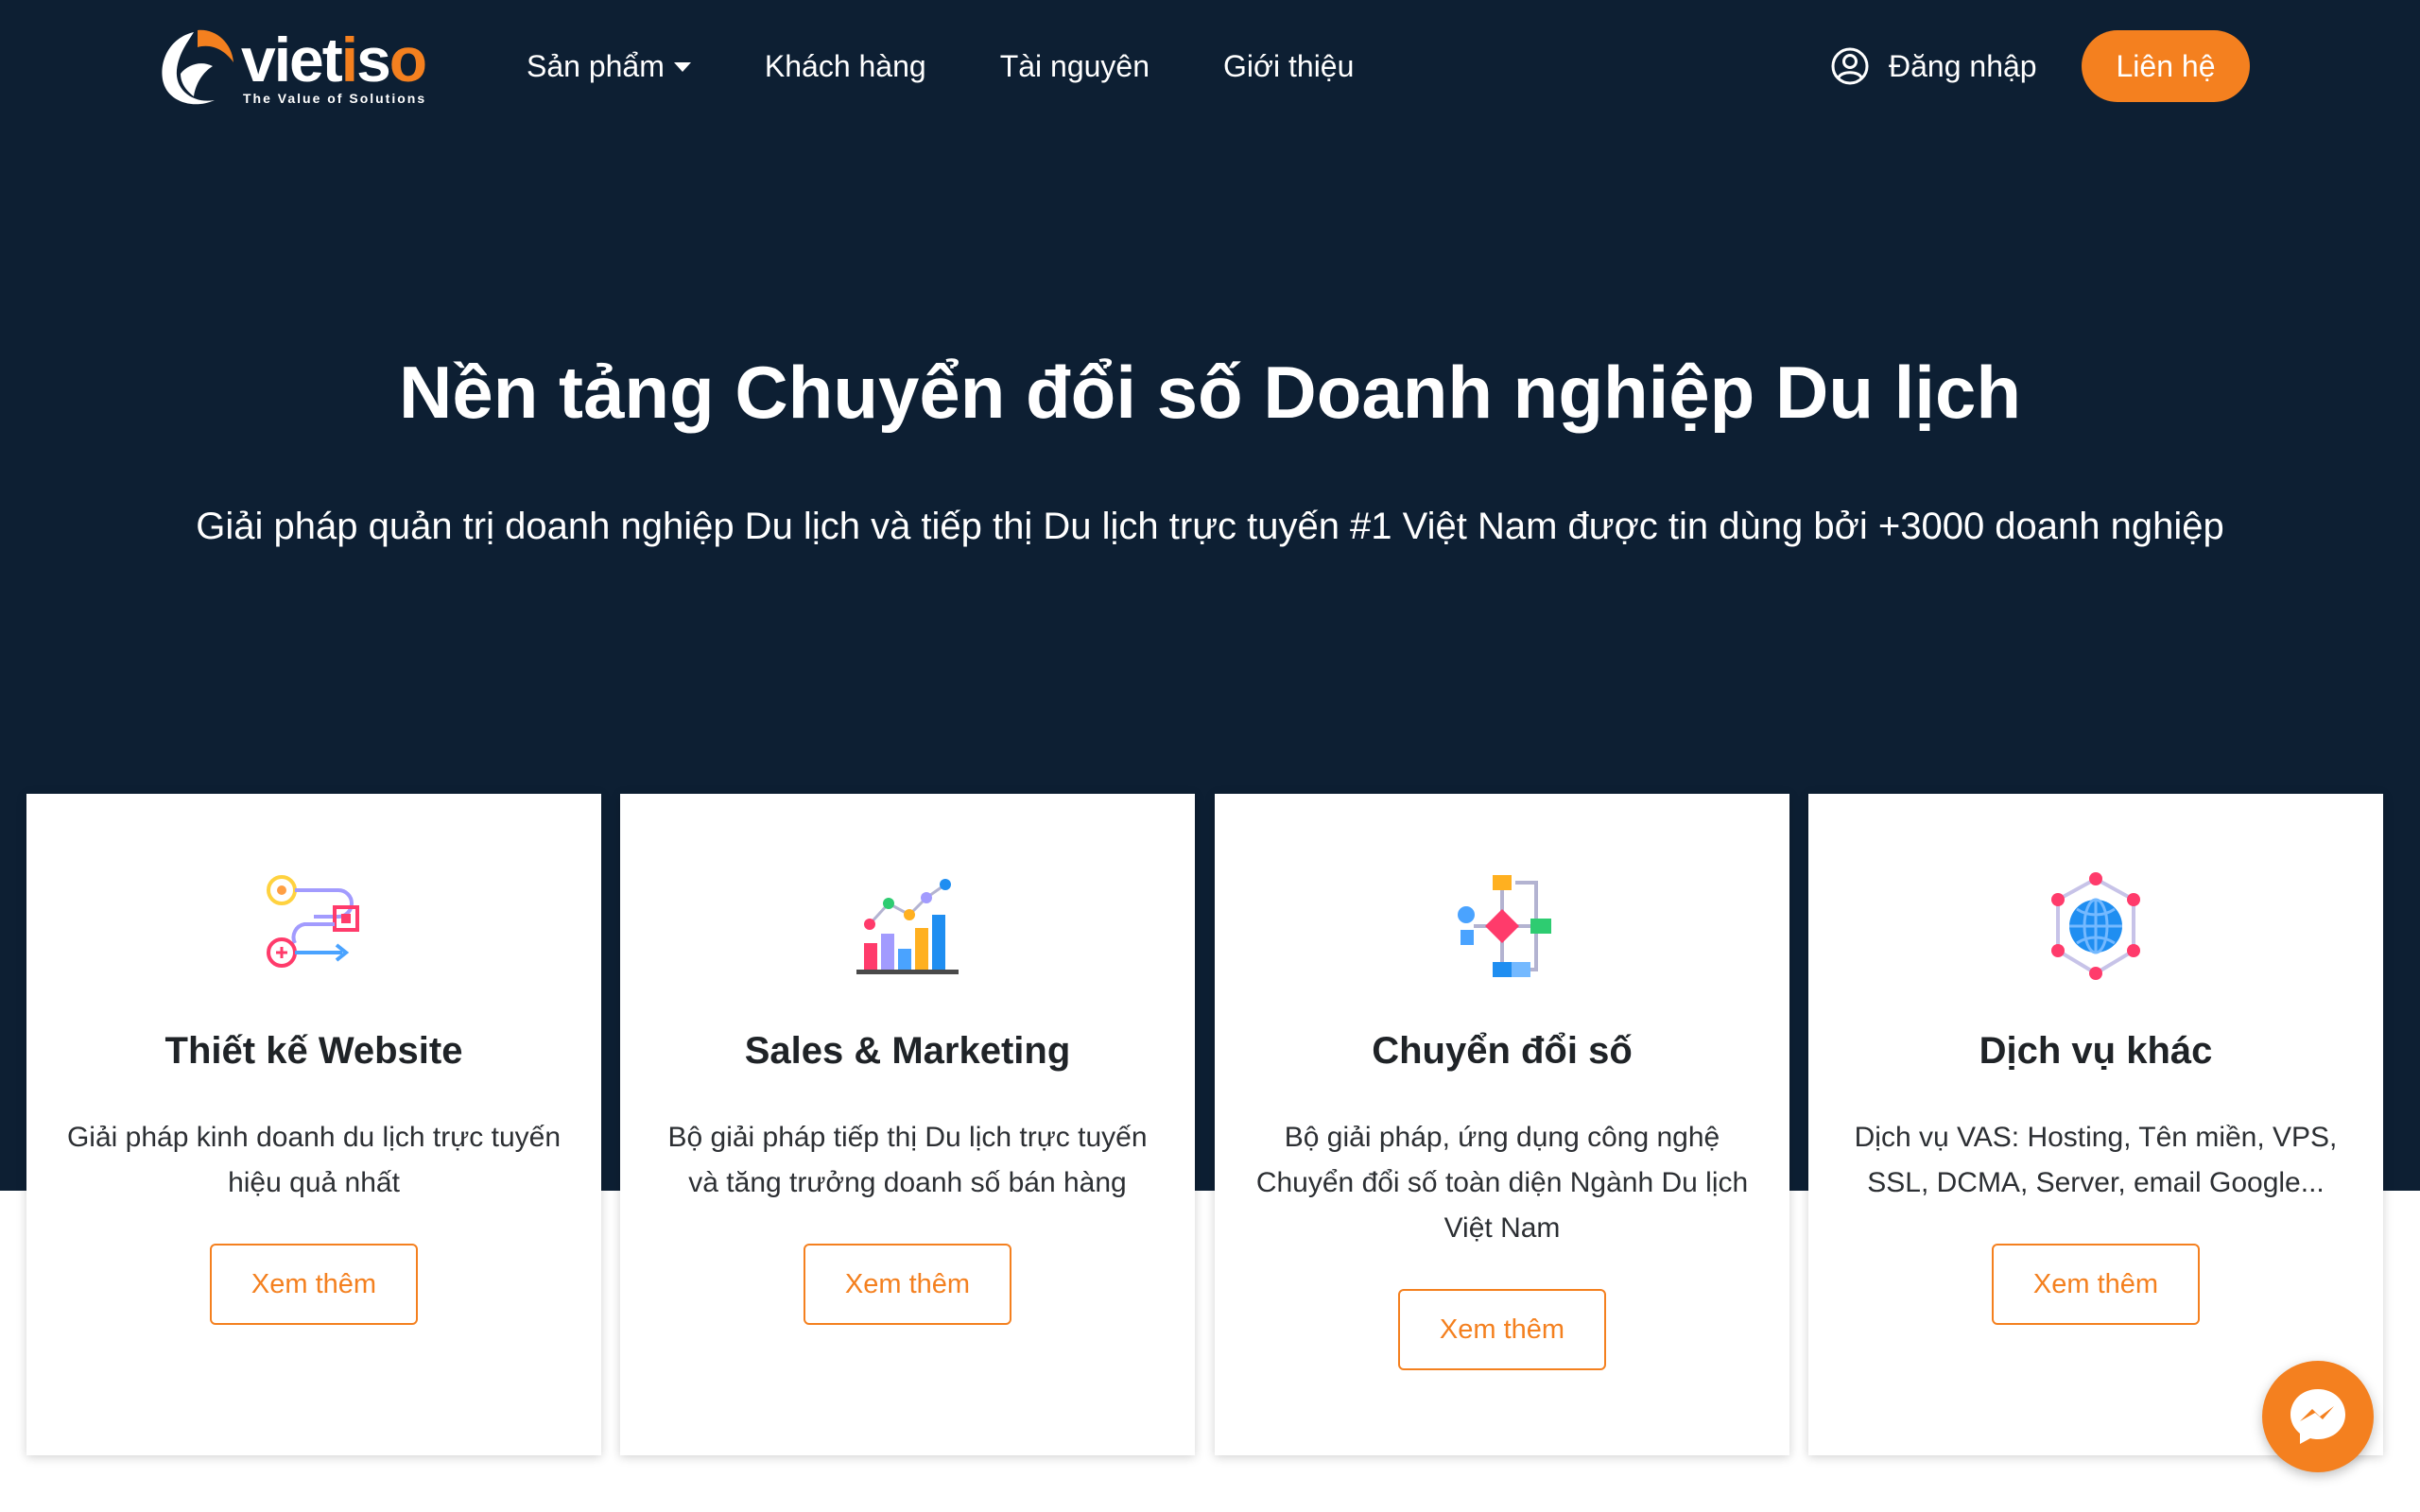 The width and height of the screenshot is (2420, 1512). I want to click on nav-item-resources: Tài nguyên, so click(1075, 66).